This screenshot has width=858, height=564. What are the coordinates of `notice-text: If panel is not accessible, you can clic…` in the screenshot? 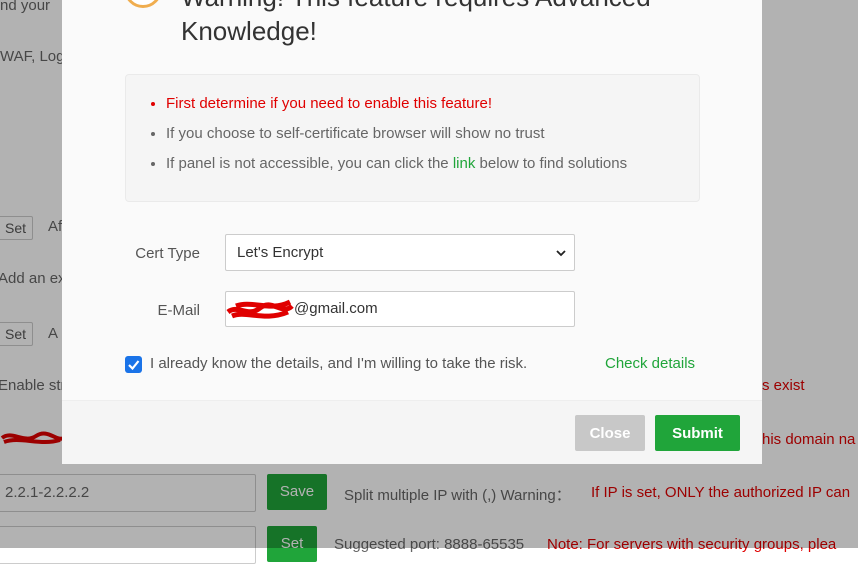 It's located at (309, 163).